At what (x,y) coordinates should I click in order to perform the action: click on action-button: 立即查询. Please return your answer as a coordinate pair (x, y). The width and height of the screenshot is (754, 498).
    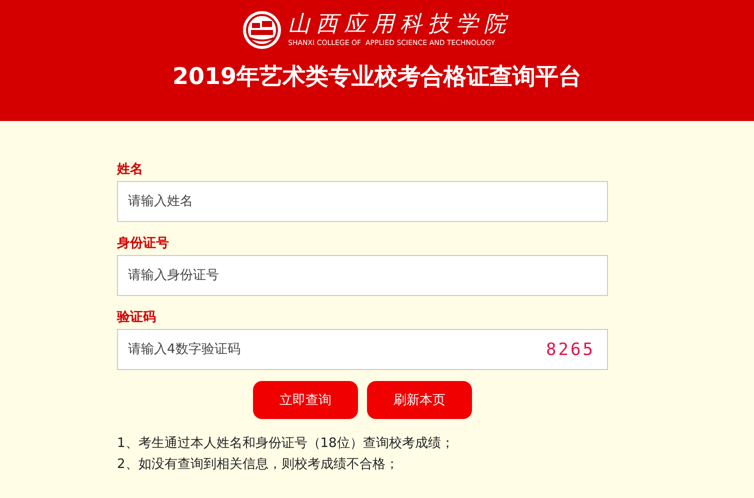
    Looking at the image, I should click on (305, 400).